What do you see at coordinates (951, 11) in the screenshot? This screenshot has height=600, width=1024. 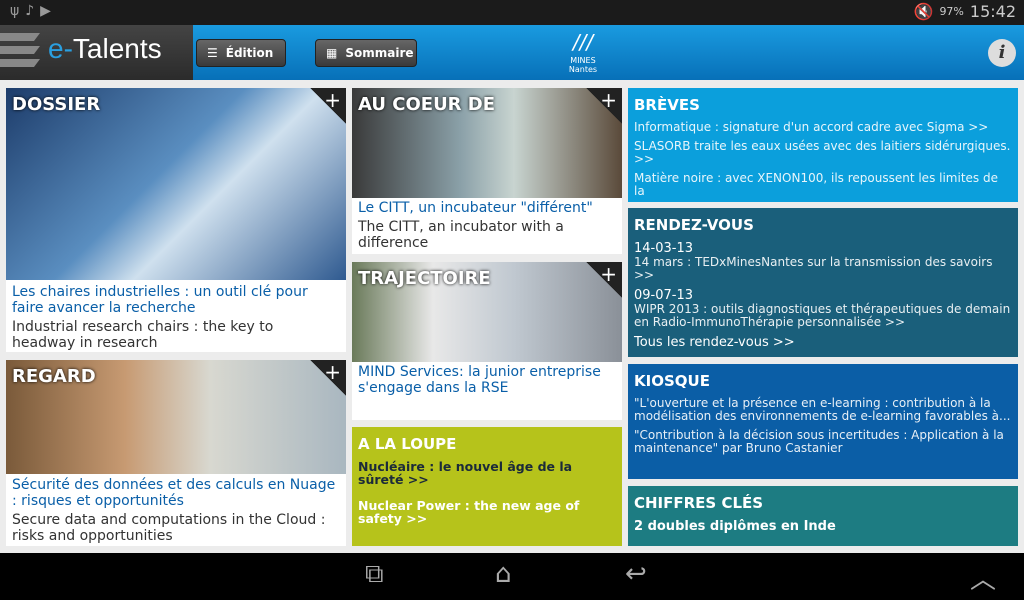 I see `battery-level: 97%` at bounding box center [951, 11].